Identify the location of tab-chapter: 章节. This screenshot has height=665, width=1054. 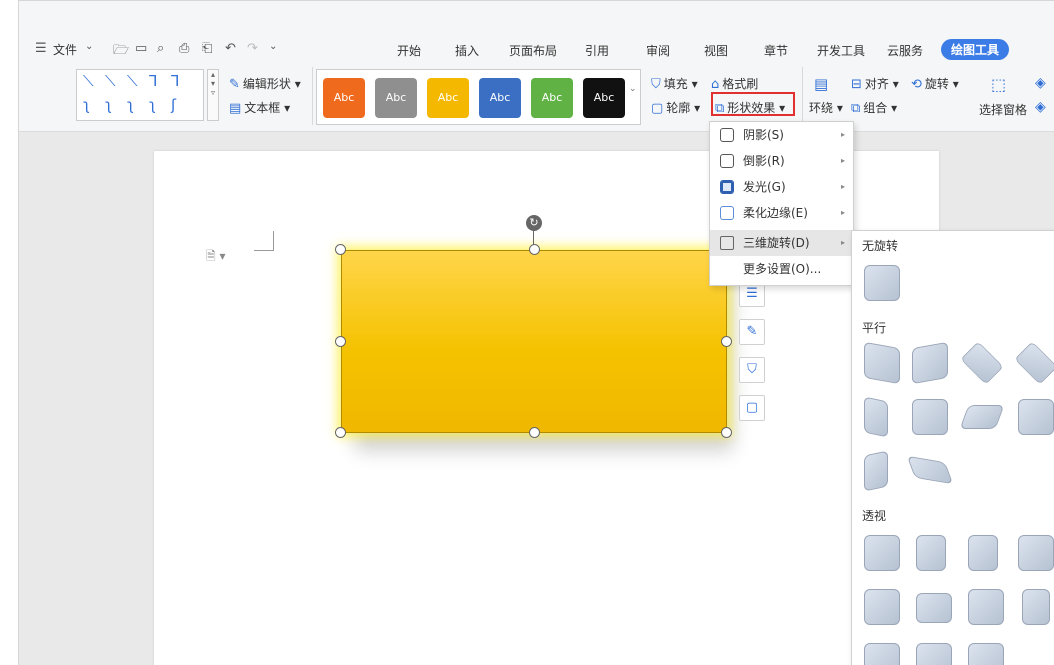
(776, 50).